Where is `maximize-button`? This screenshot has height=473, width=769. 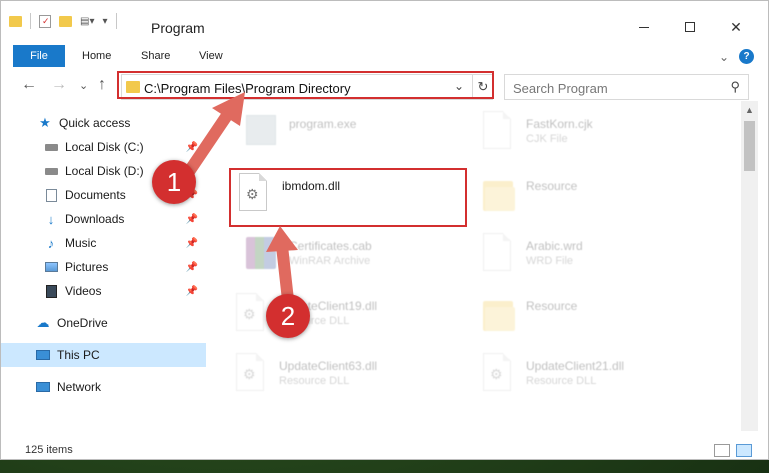
maximize-button is located at coordinates (690, 27).